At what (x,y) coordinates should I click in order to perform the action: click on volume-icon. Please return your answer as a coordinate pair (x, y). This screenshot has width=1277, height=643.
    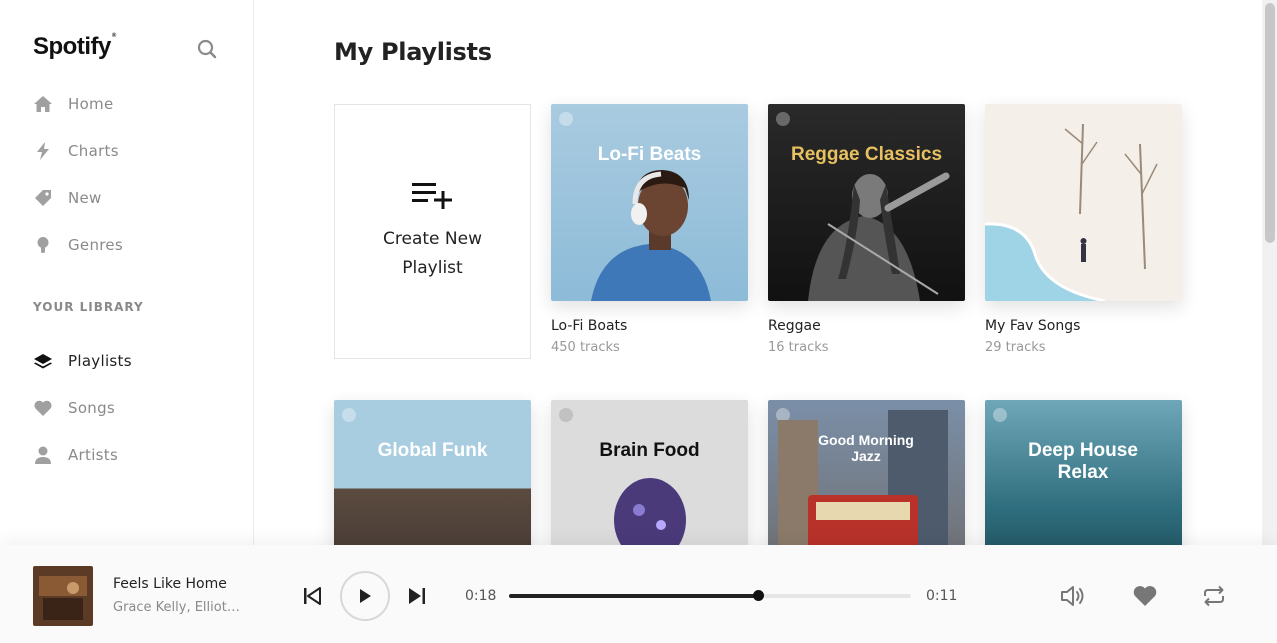
    Looking at the image, I should click on (1072, 596).